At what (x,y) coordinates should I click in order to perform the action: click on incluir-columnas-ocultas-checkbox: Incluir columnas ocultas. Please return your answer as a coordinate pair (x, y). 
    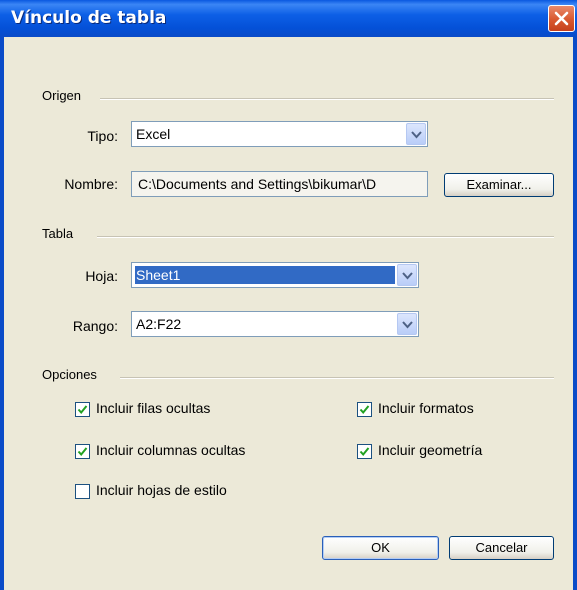
    Looking at the image, I should click on (180, 451).